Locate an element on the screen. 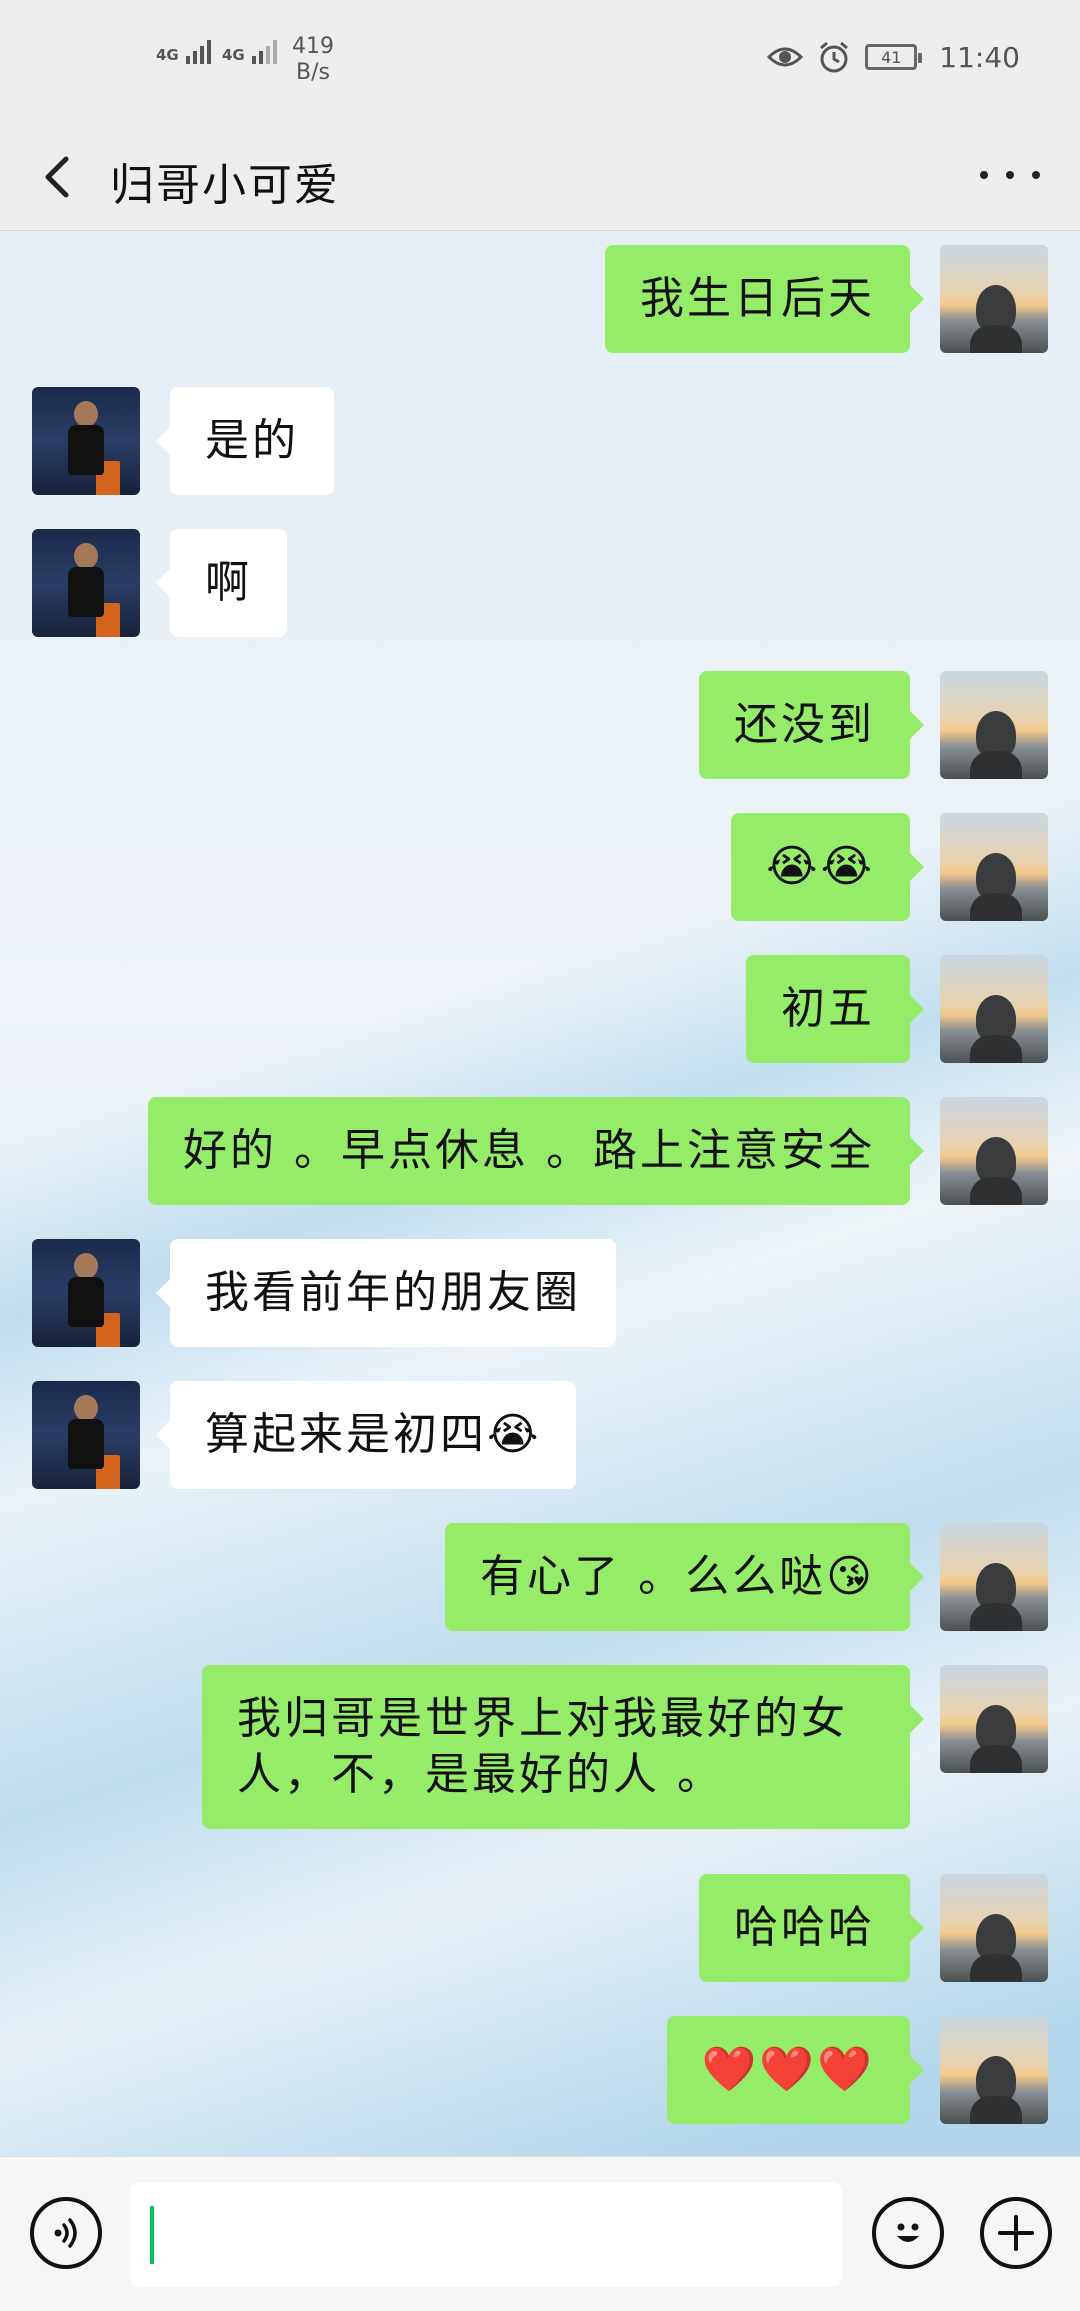  message-bubble-sent: 哈哈哈 is located at coordinates (811, 1928).